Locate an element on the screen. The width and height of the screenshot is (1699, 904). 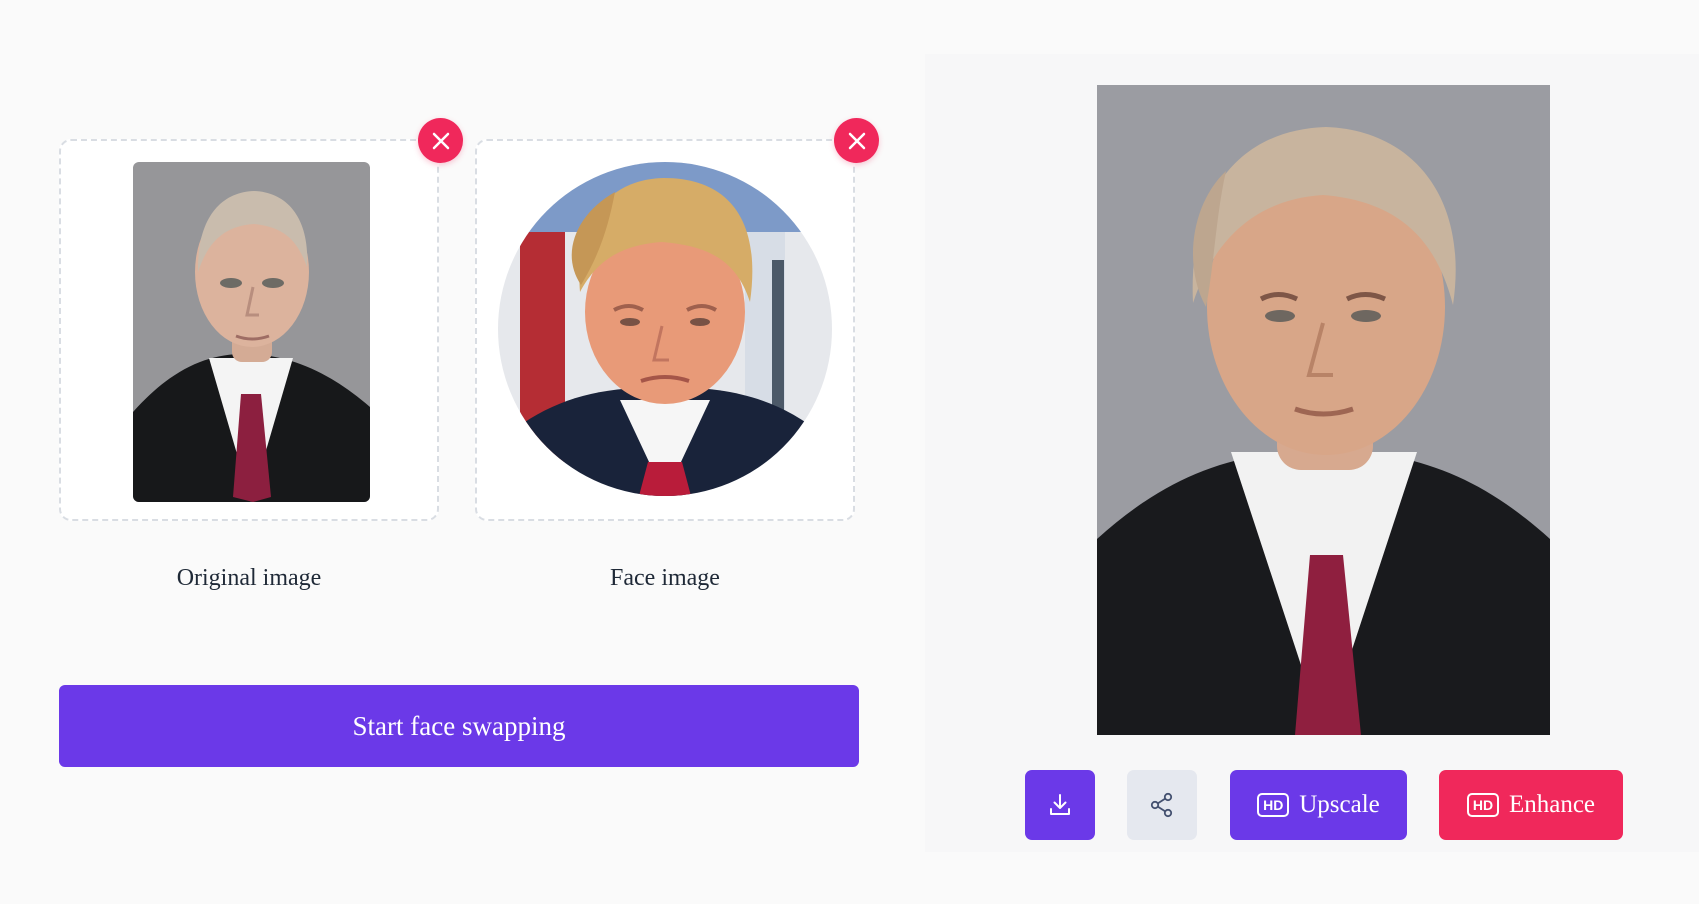
remove-original-button is located at coordinates (440, 140).